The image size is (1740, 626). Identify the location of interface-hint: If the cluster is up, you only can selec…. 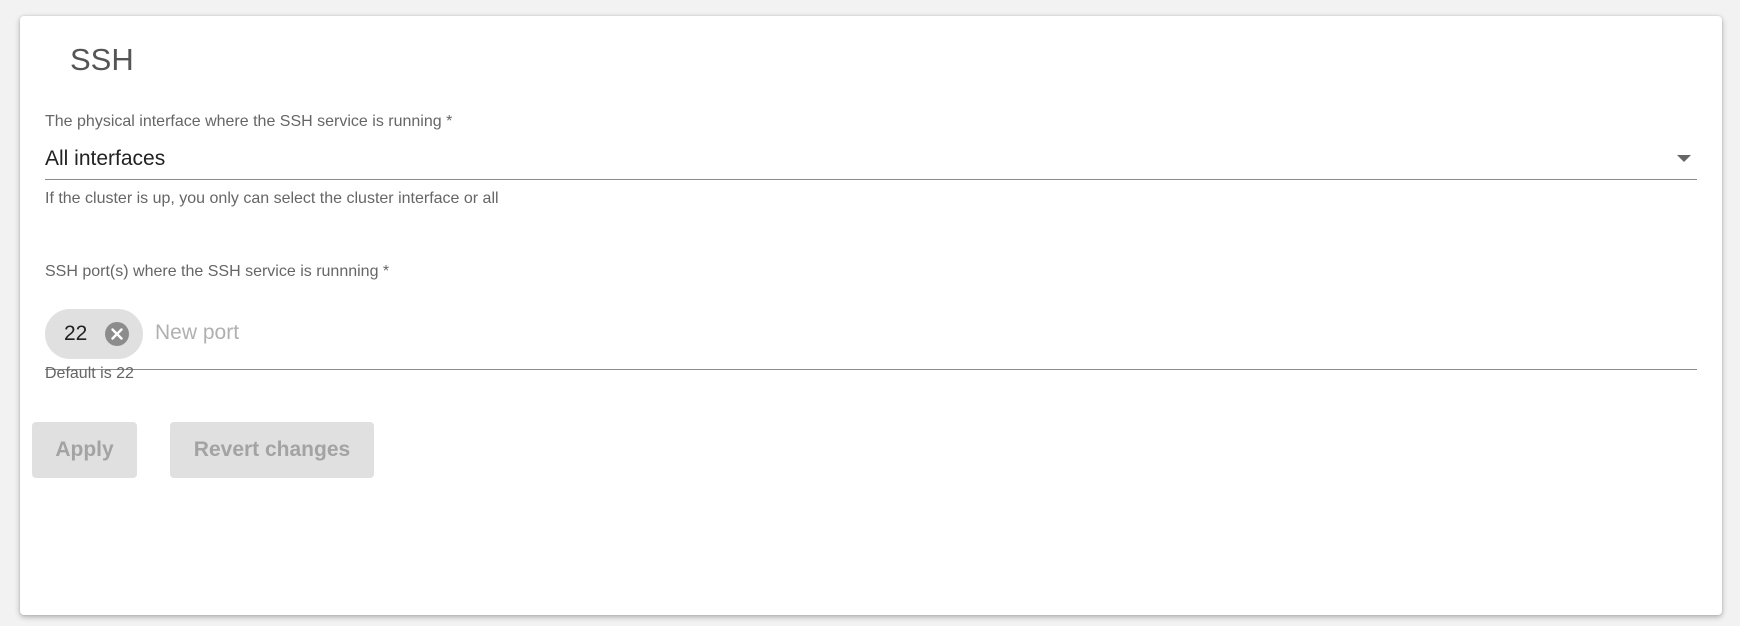
(272, 198).